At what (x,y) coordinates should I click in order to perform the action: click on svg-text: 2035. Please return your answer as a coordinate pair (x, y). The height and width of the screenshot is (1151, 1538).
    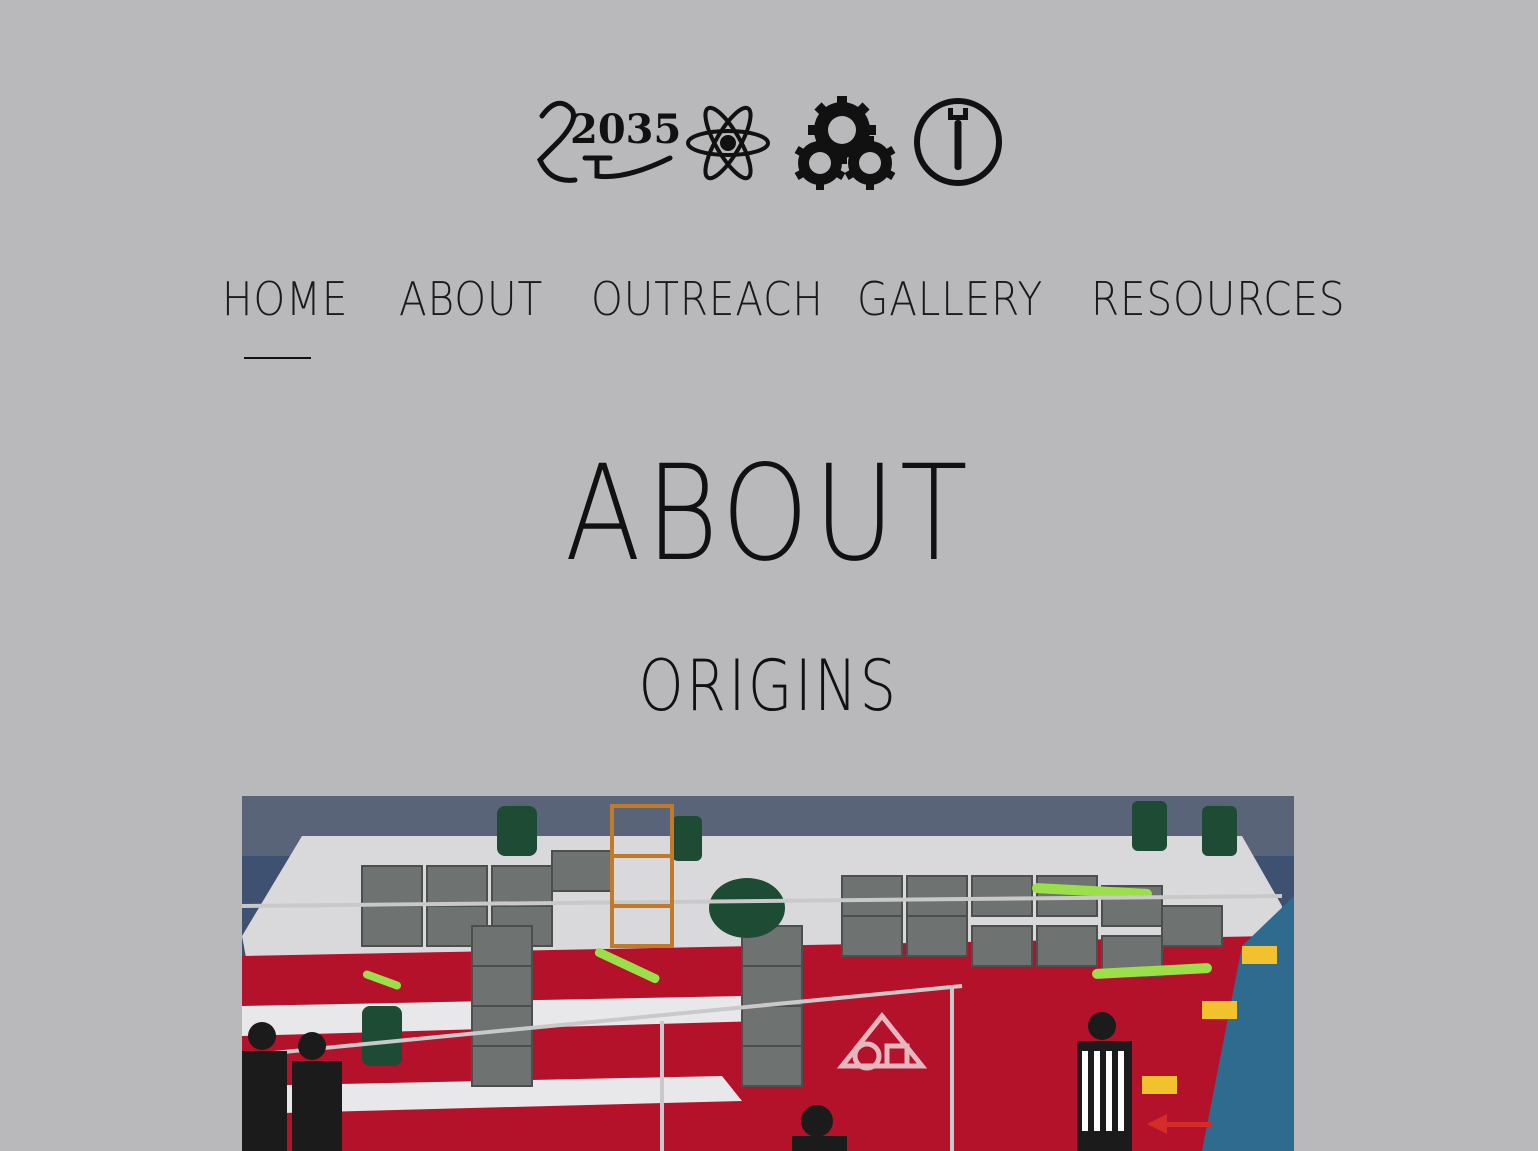
    Looking at the image, I should click on (625, 129).